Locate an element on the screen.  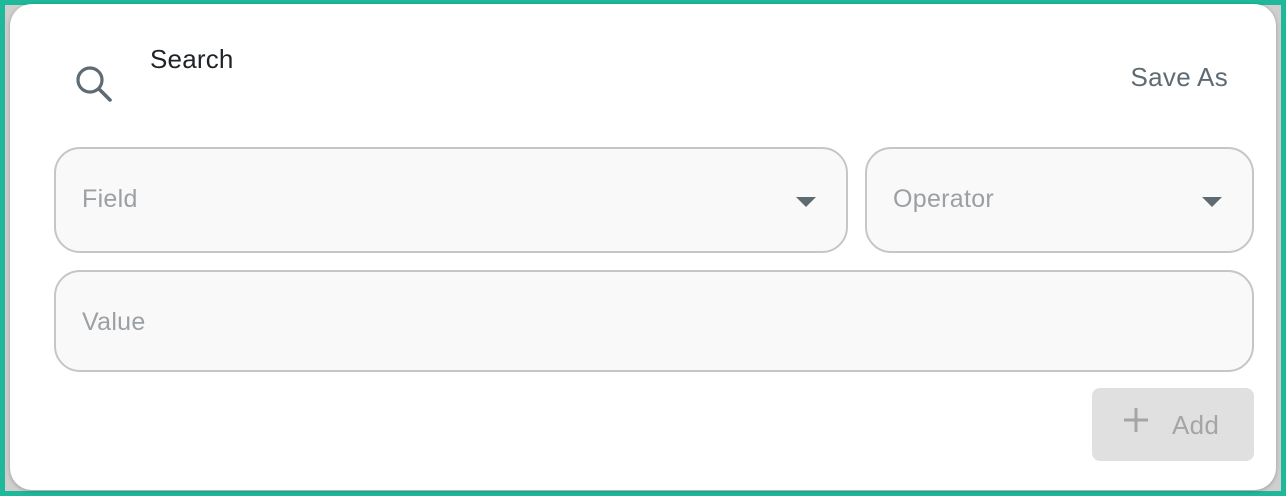
field-select: Field is located at coordinates (451, 200).